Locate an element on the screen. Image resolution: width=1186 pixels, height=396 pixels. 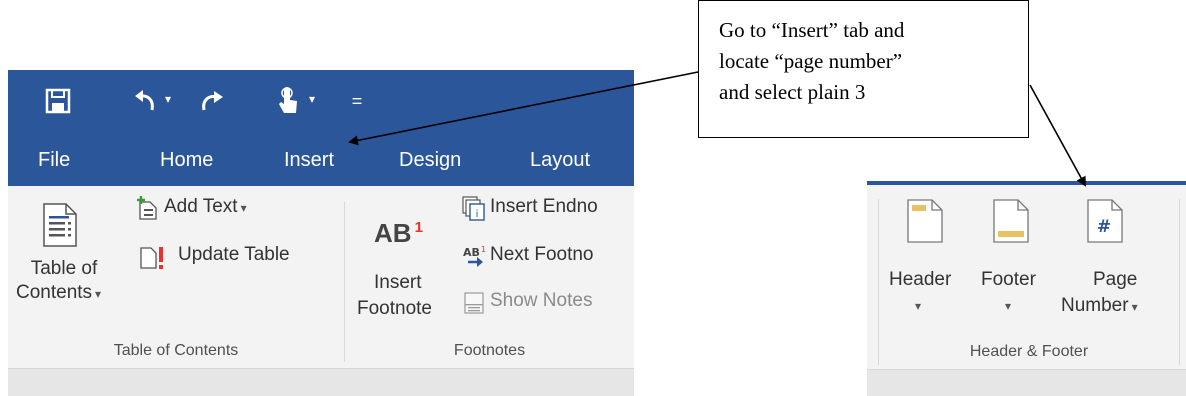
add-text-label: Add Text ▾ is located at coordinates (205, 206).